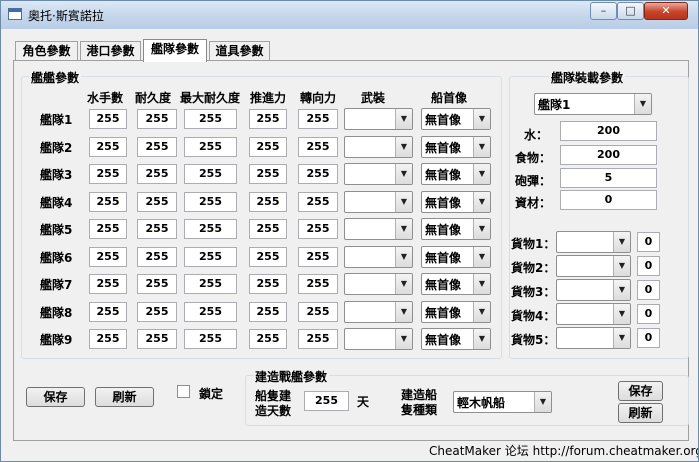 This screenshot has height=462, width=699. I want to click on water-input: 200, so click(608, 131).